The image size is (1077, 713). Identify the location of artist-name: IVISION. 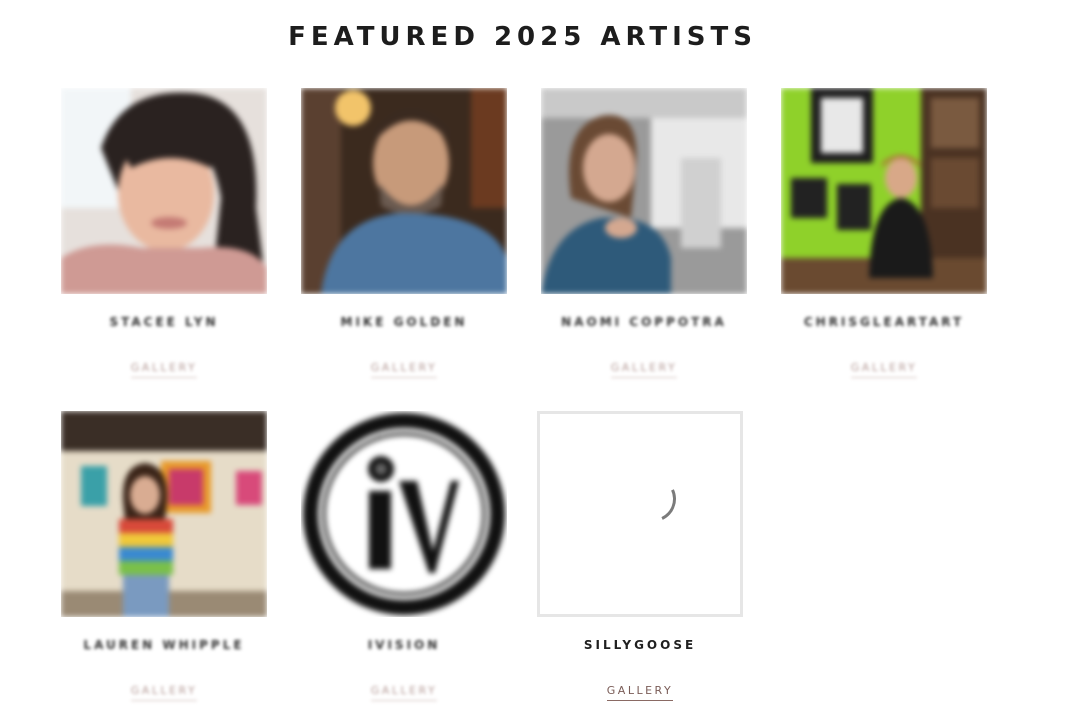
(404, 645).